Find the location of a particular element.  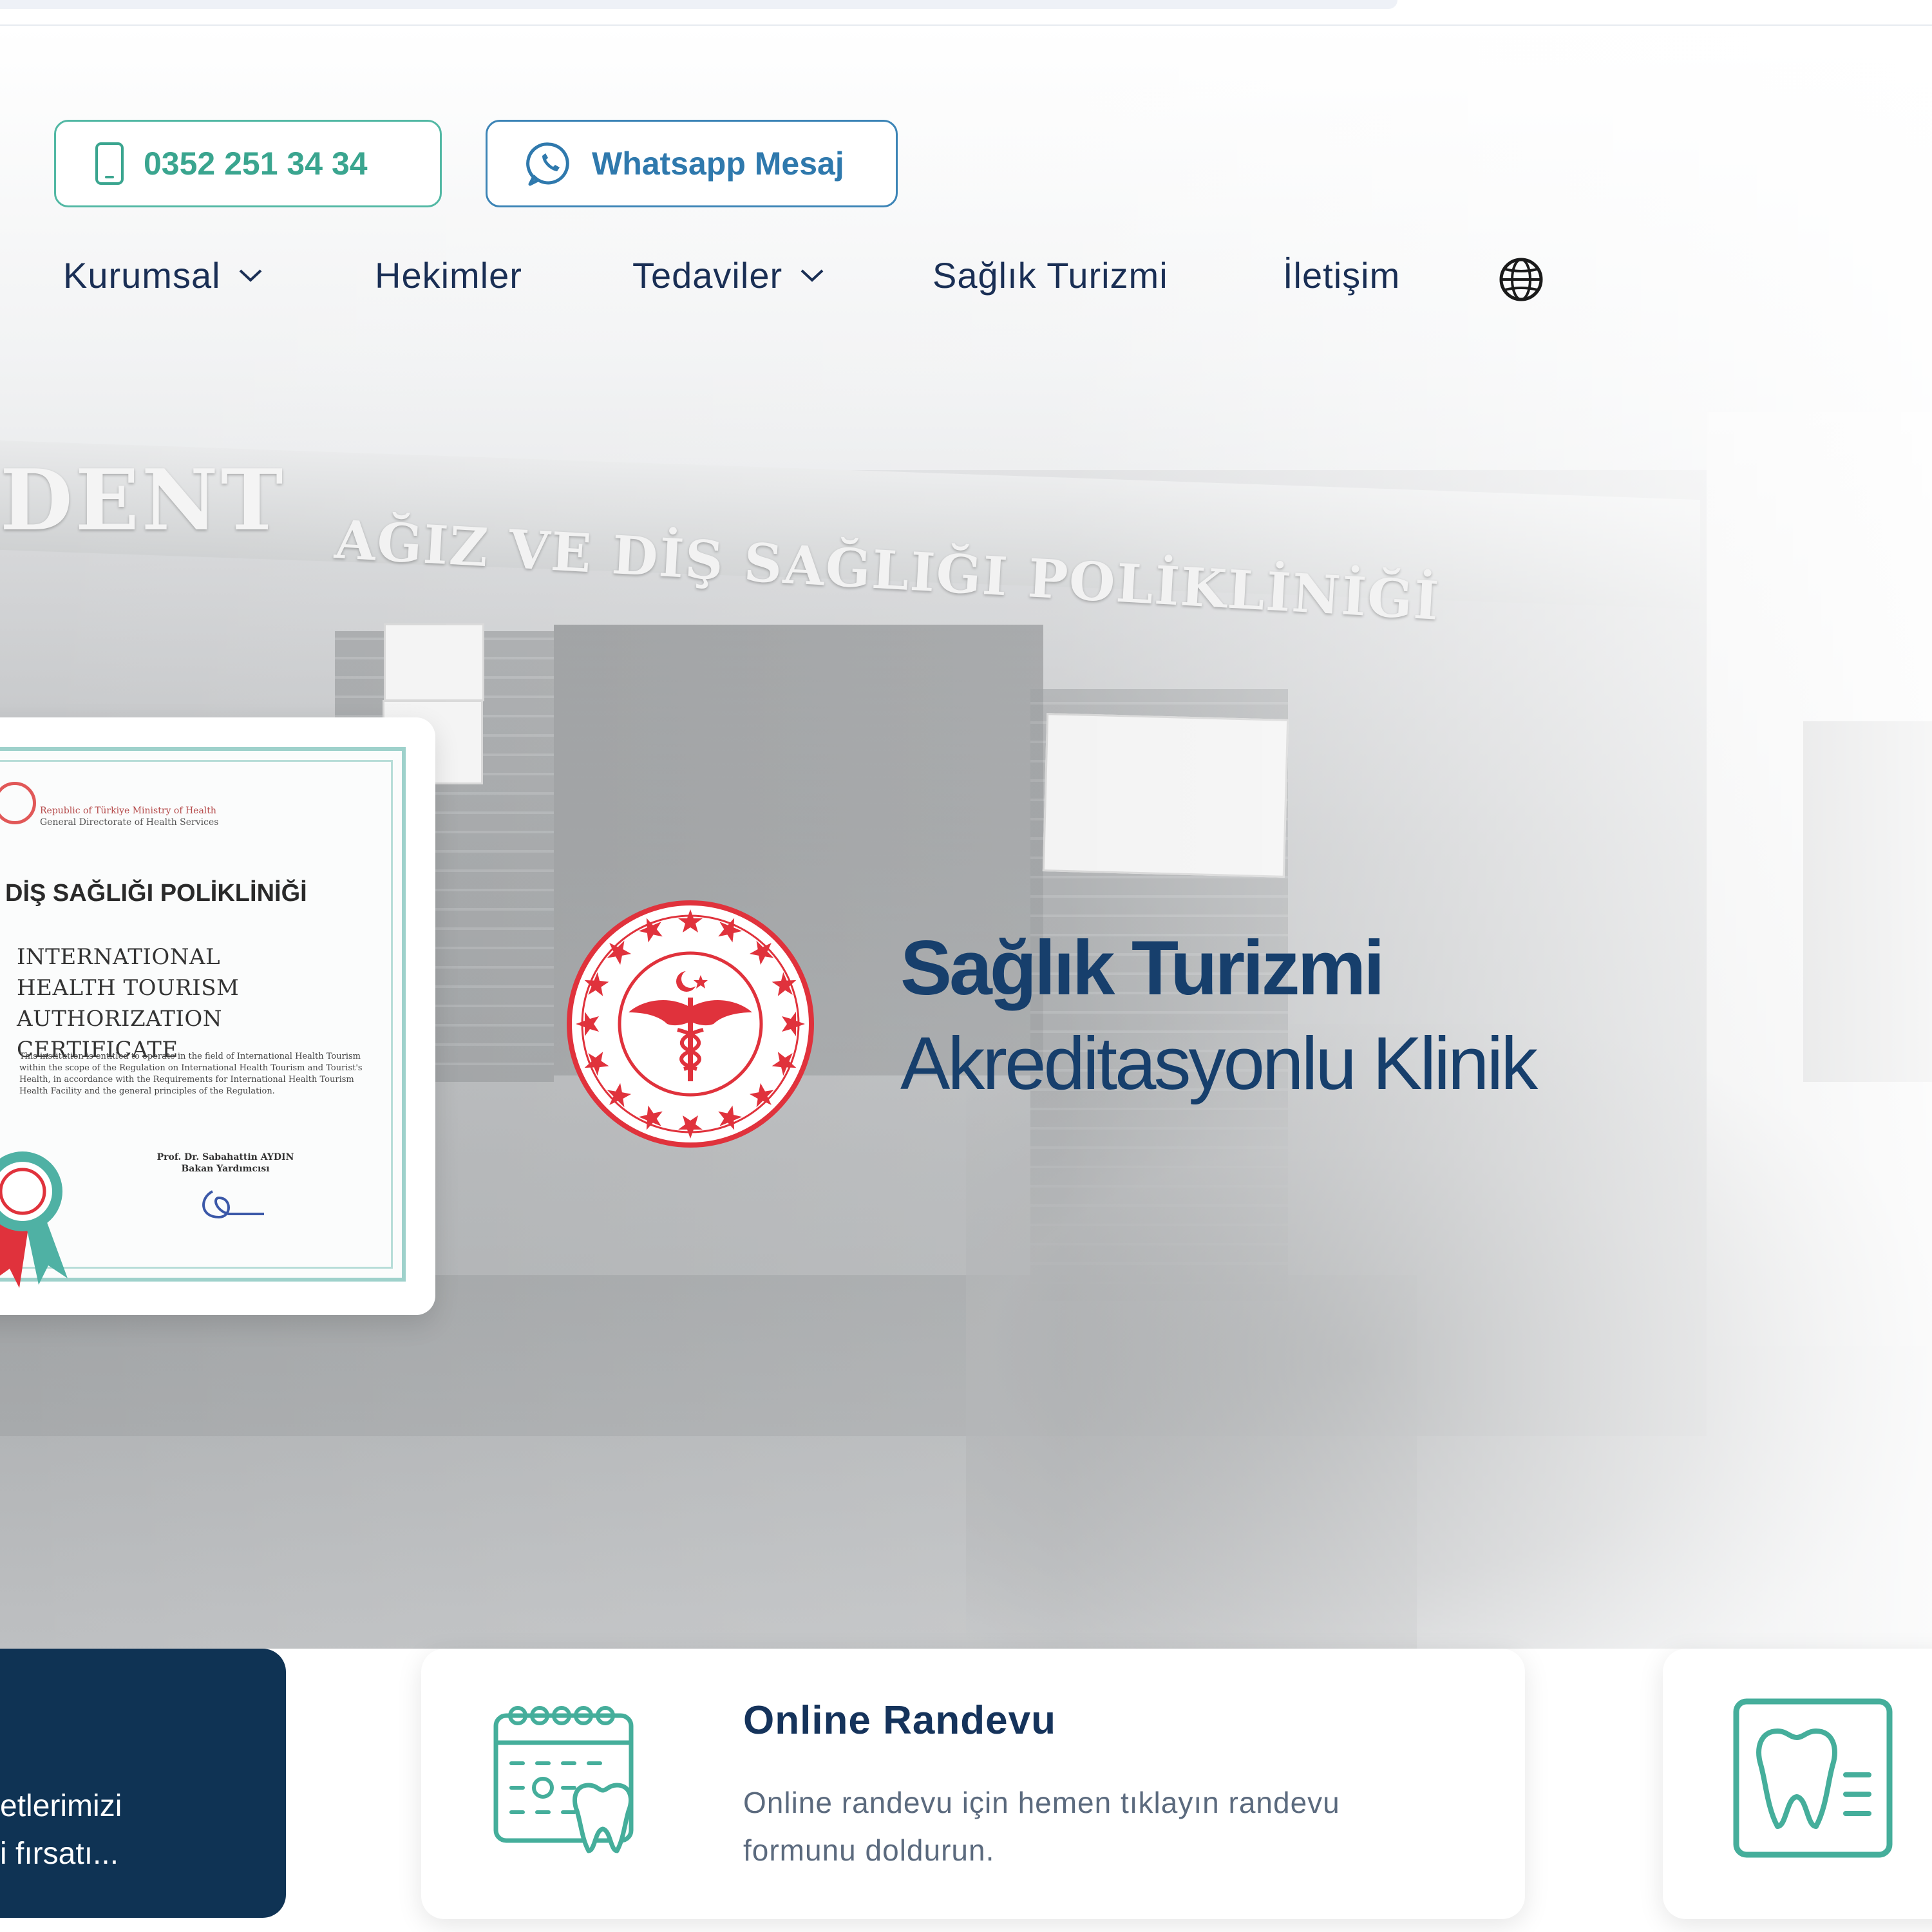

signer-title: Bakan Yardımcısı is located at coordinates (225, 1169).